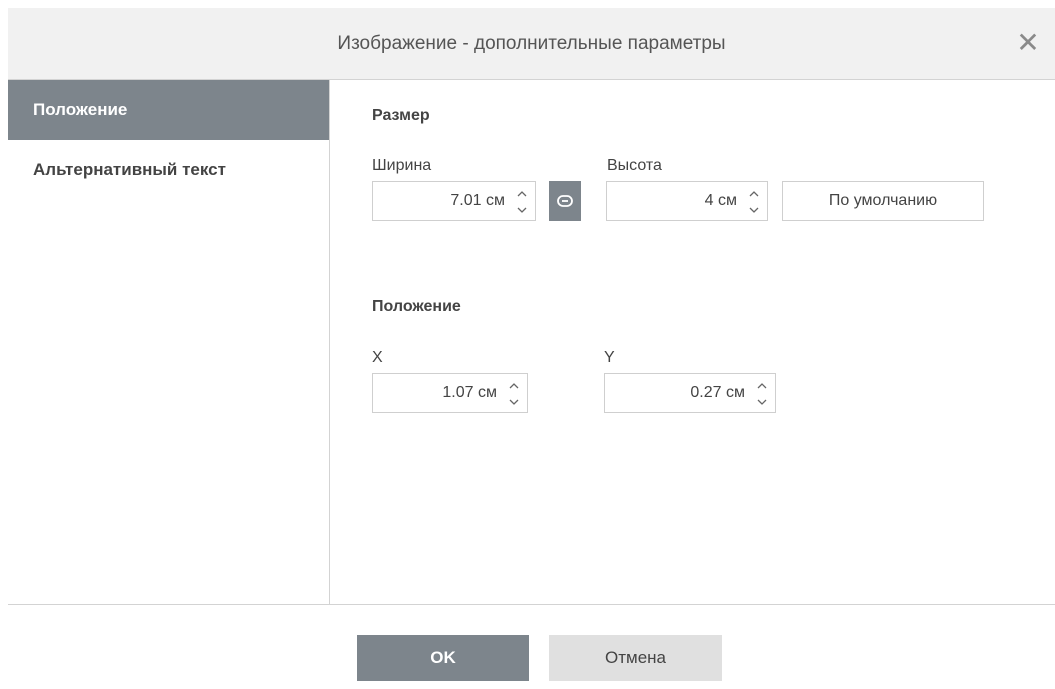  What do you see at coordinates (168, 170) in the screenshot?
I see `sidebar-item-alt-text: Альтернативный текст` at bounding box center [168, 170].